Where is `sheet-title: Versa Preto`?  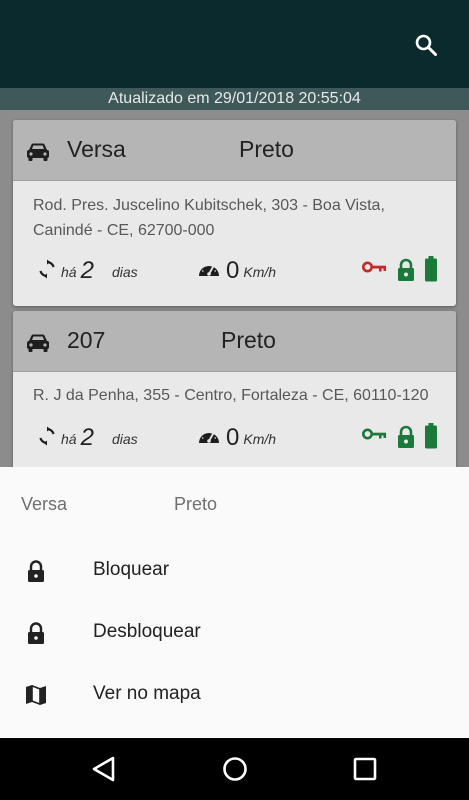
sheet-title: Versa Preto is located at coordinates (119, 504).